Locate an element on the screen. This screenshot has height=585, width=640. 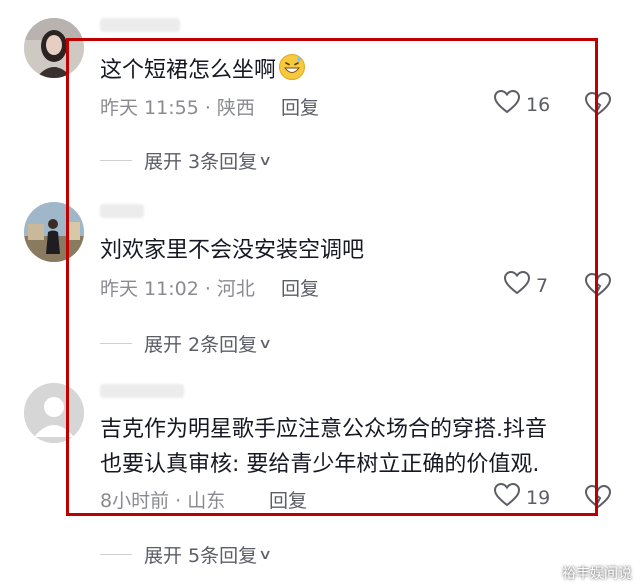
like-button: 16 is located at coordinates (522, 104).